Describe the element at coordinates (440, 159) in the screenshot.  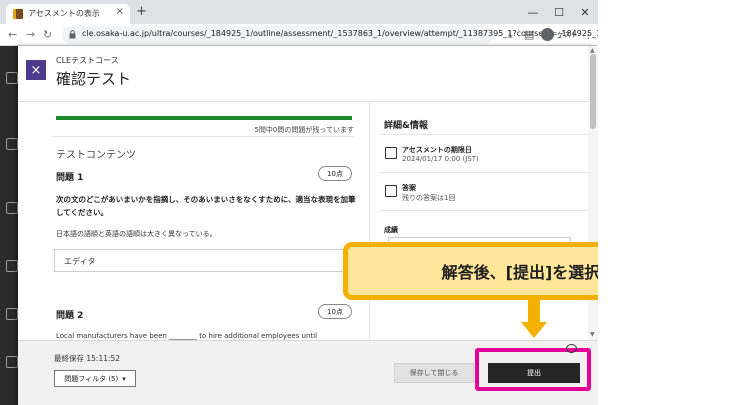
I see `due-date-value: 2024/01/17 0:00 (JST)` at that location.